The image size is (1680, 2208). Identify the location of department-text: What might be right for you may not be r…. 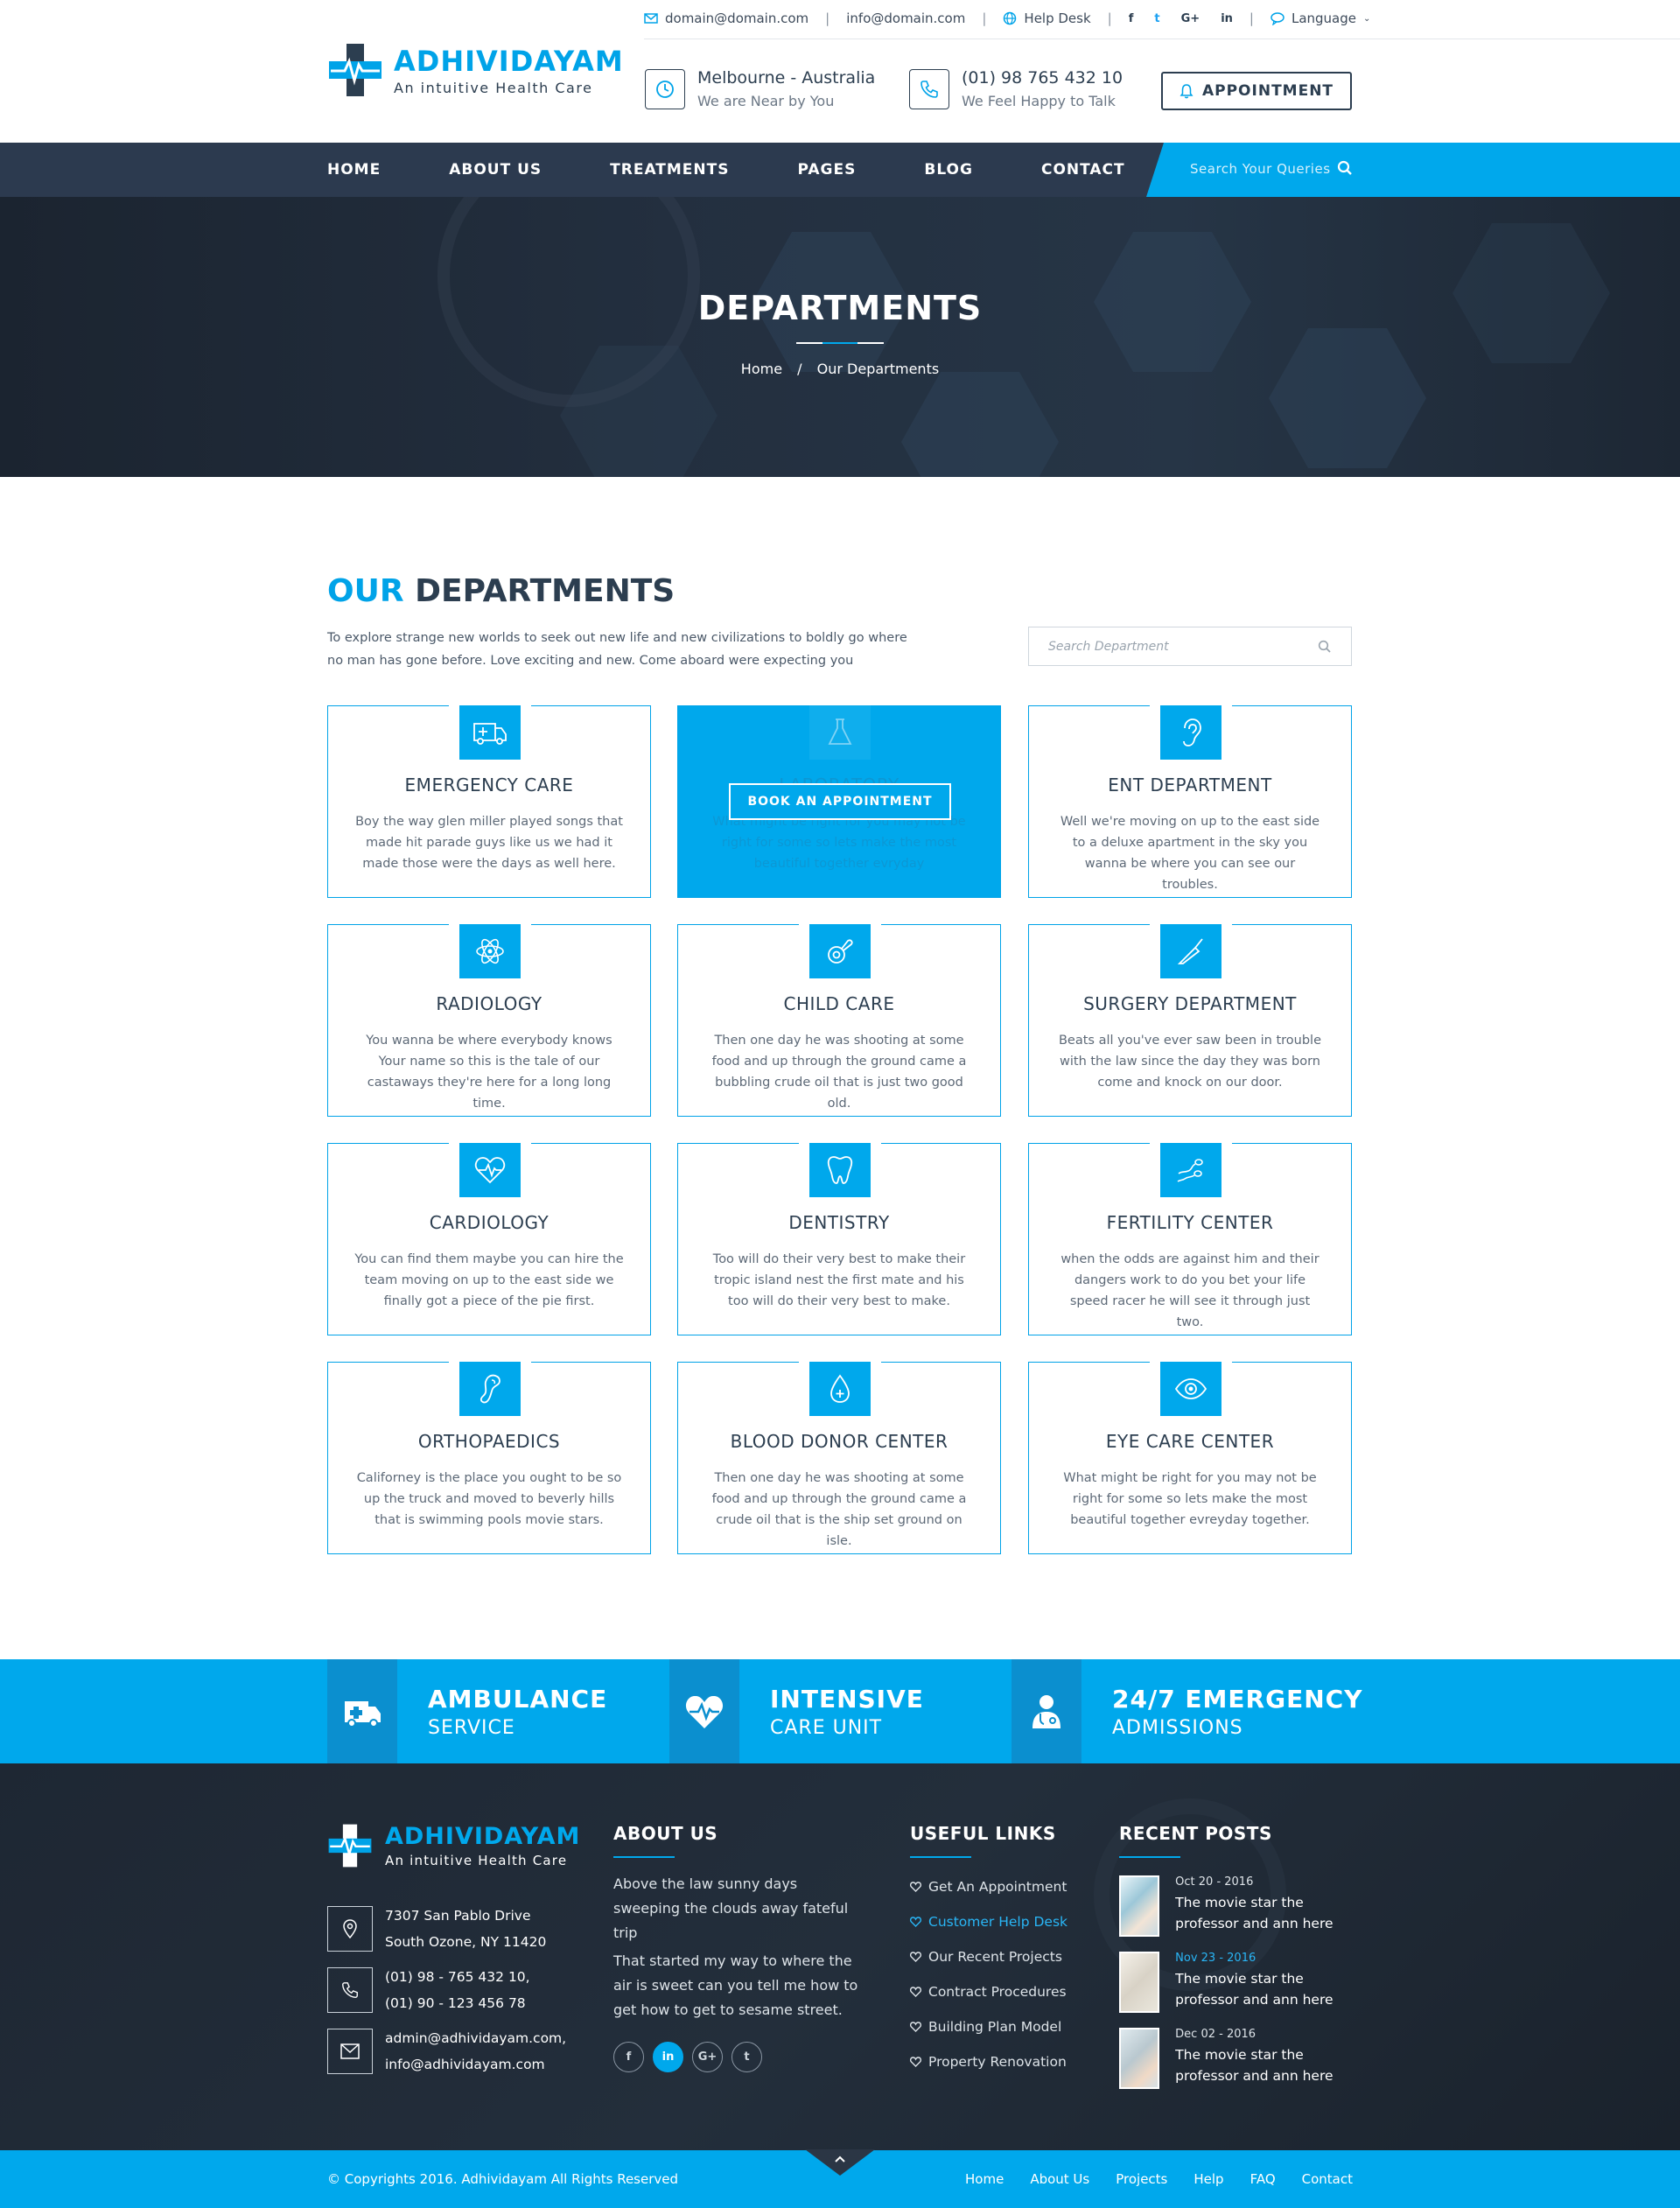
(1190, 1499).